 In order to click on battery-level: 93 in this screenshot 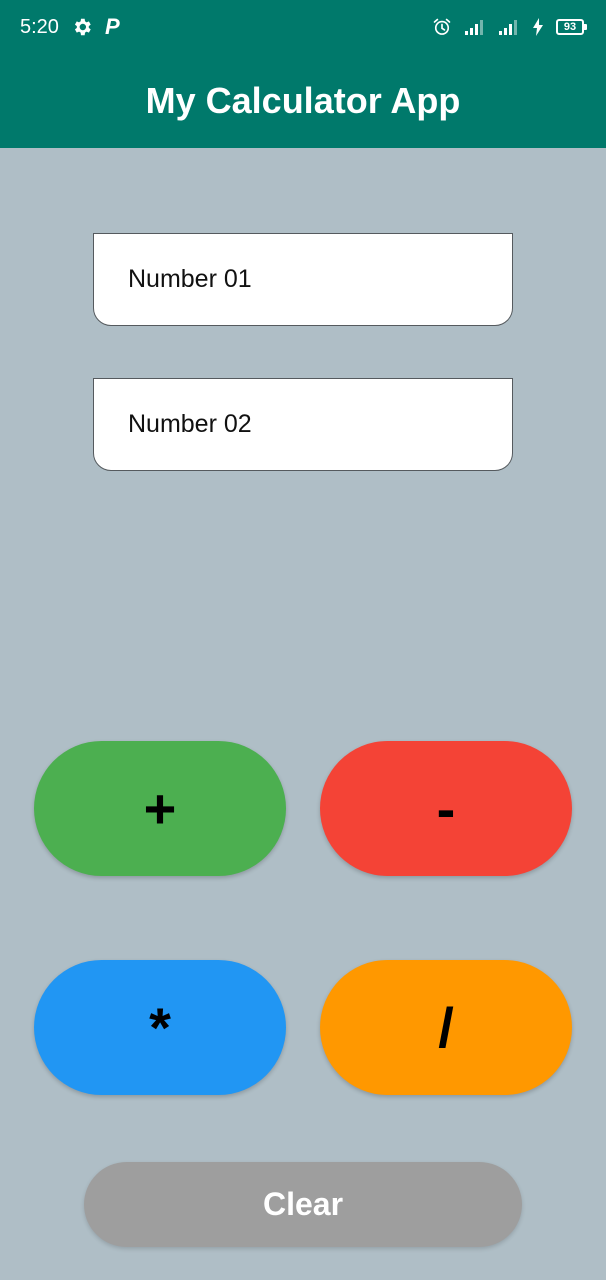, I will do `click(570, 27)`.